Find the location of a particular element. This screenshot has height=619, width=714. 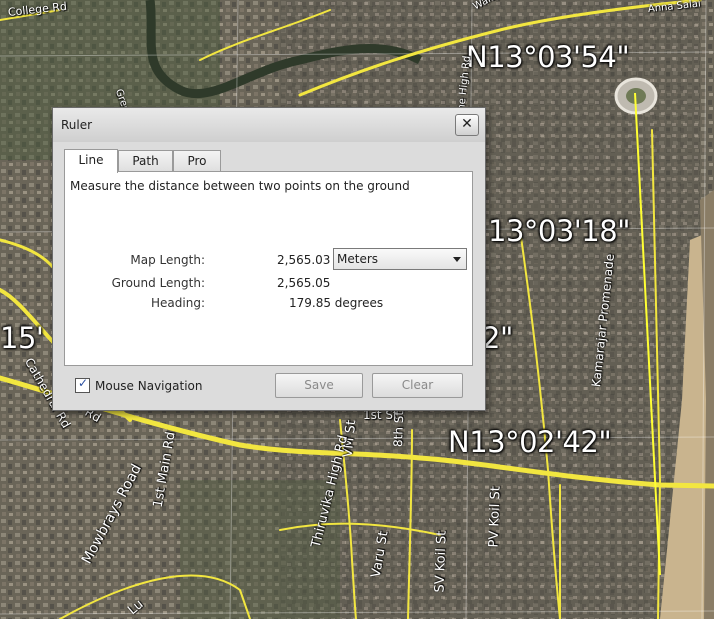

save-button: Save is located at coordinates (319, 385).